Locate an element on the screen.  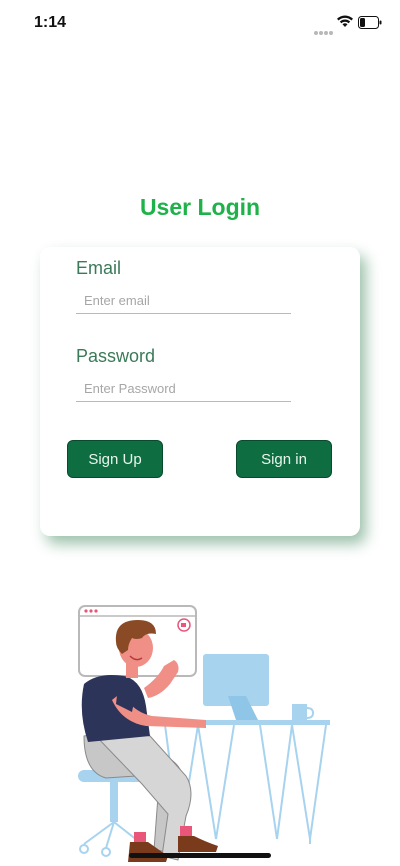
sign-up-button: Sign Up is located at coordinates (115, 459).